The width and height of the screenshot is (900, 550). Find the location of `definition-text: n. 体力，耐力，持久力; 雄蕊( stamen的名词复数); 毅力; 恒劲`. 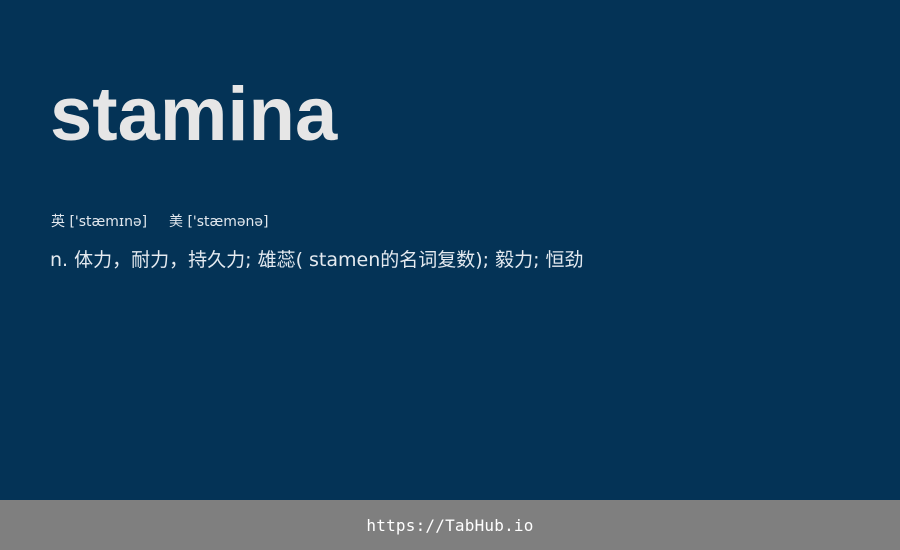

definition-text: n. 体力，耐力，持久力; 雄蕊( stamen的名词复数); 毅力; 恒劲 is located at coordinates (317, 260).